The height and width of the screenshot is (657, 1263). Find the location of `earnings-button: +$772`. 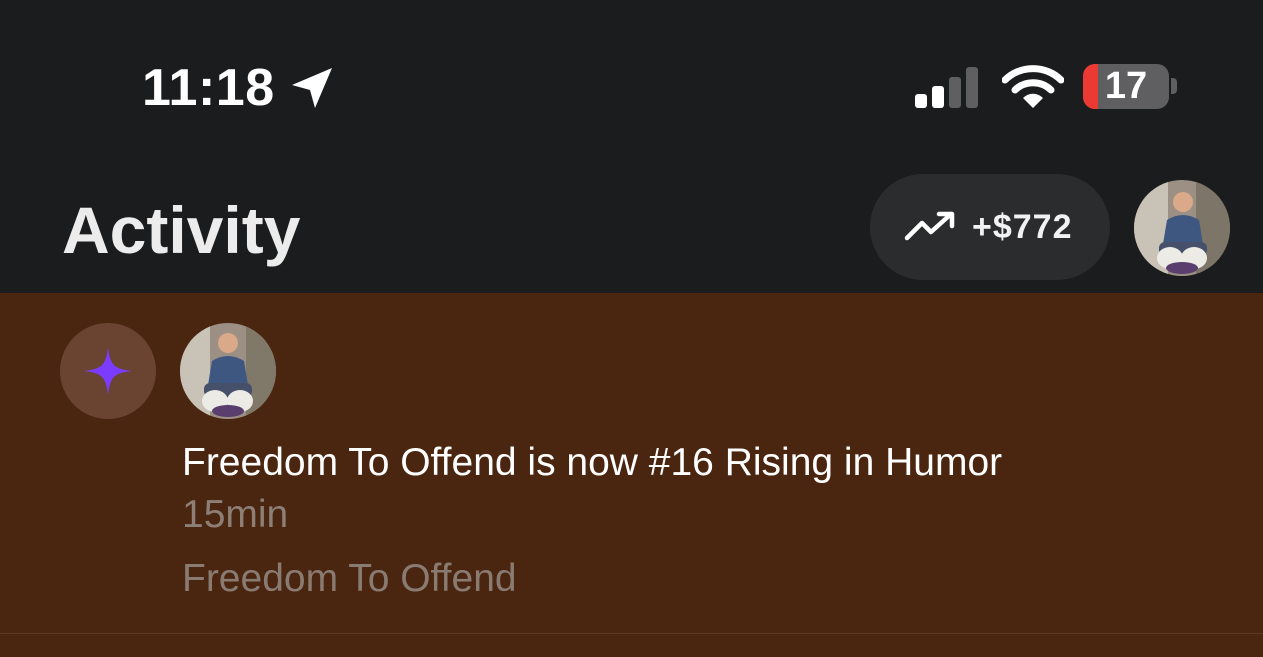

earnings-button: +$772 is located at coordinates (990, 227).